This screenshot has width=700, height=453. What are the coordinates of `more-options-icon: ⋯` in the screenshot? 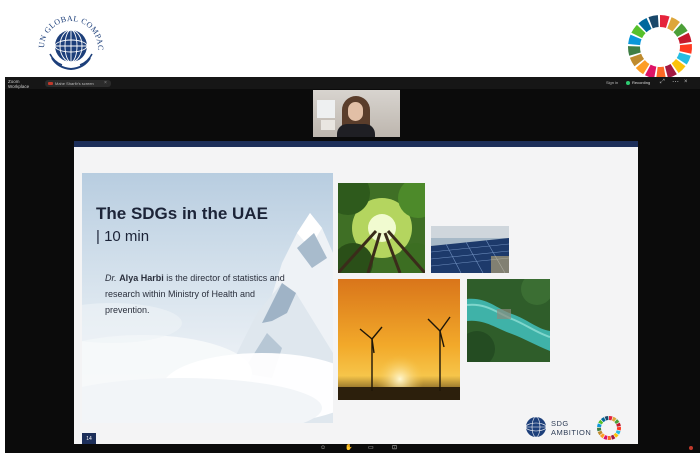 It's located at (675, 82).